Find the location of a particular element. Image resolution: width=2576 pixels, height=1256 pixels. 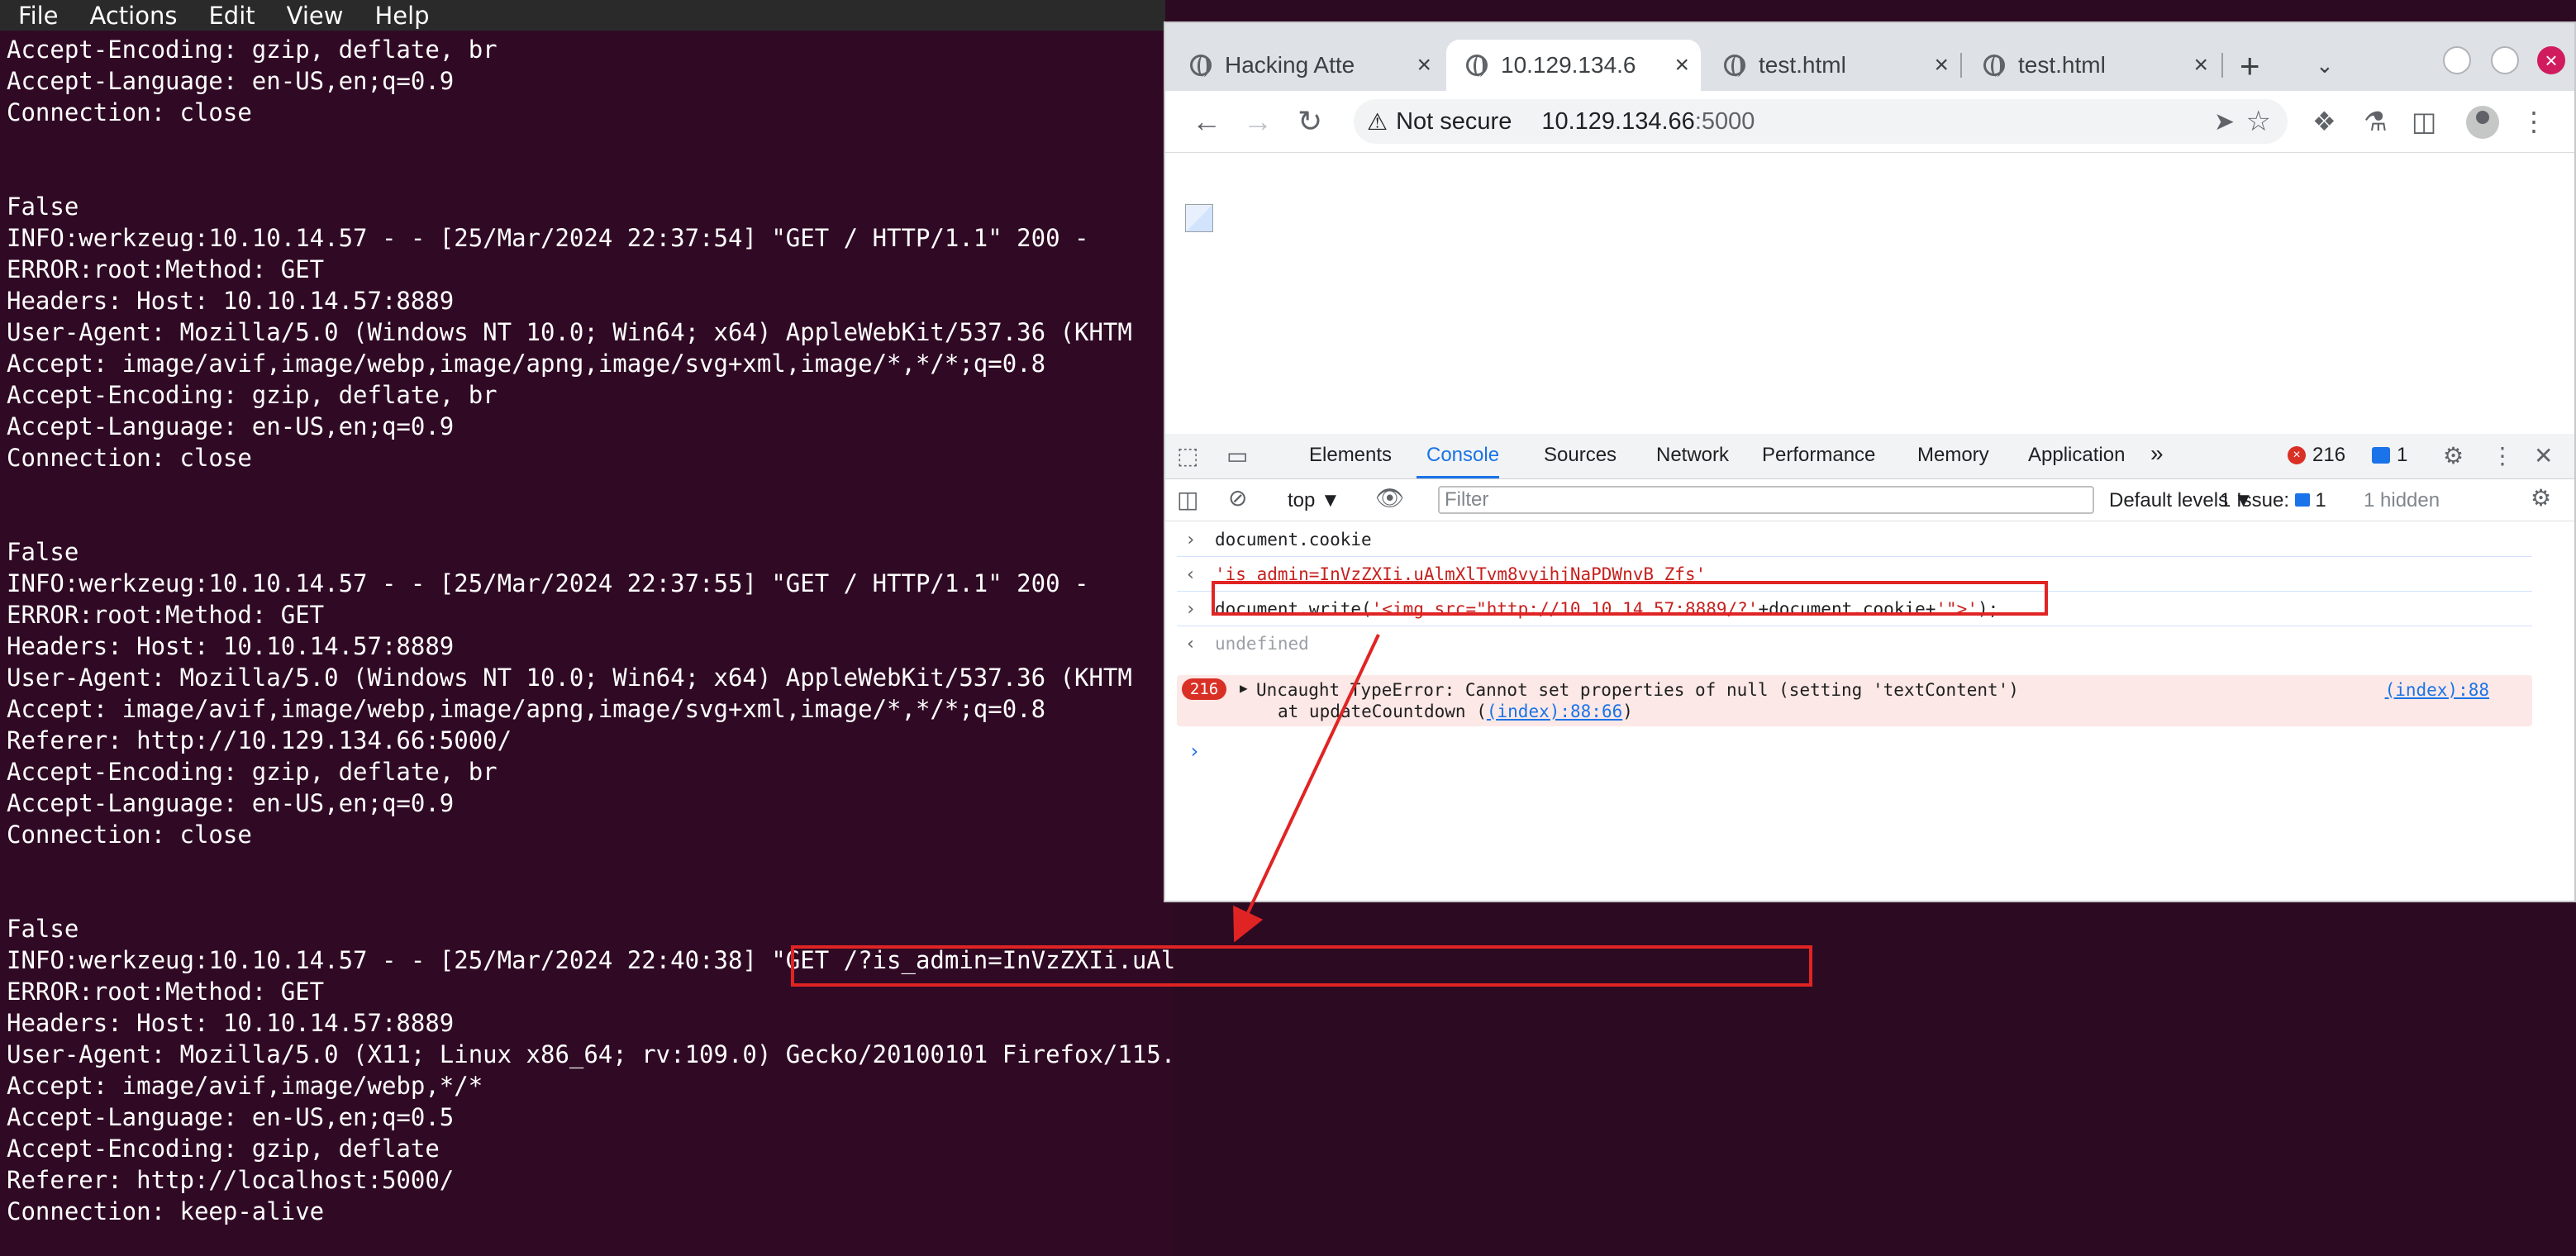

console-filter-input: Filter is located at coordinates (1766, 500).